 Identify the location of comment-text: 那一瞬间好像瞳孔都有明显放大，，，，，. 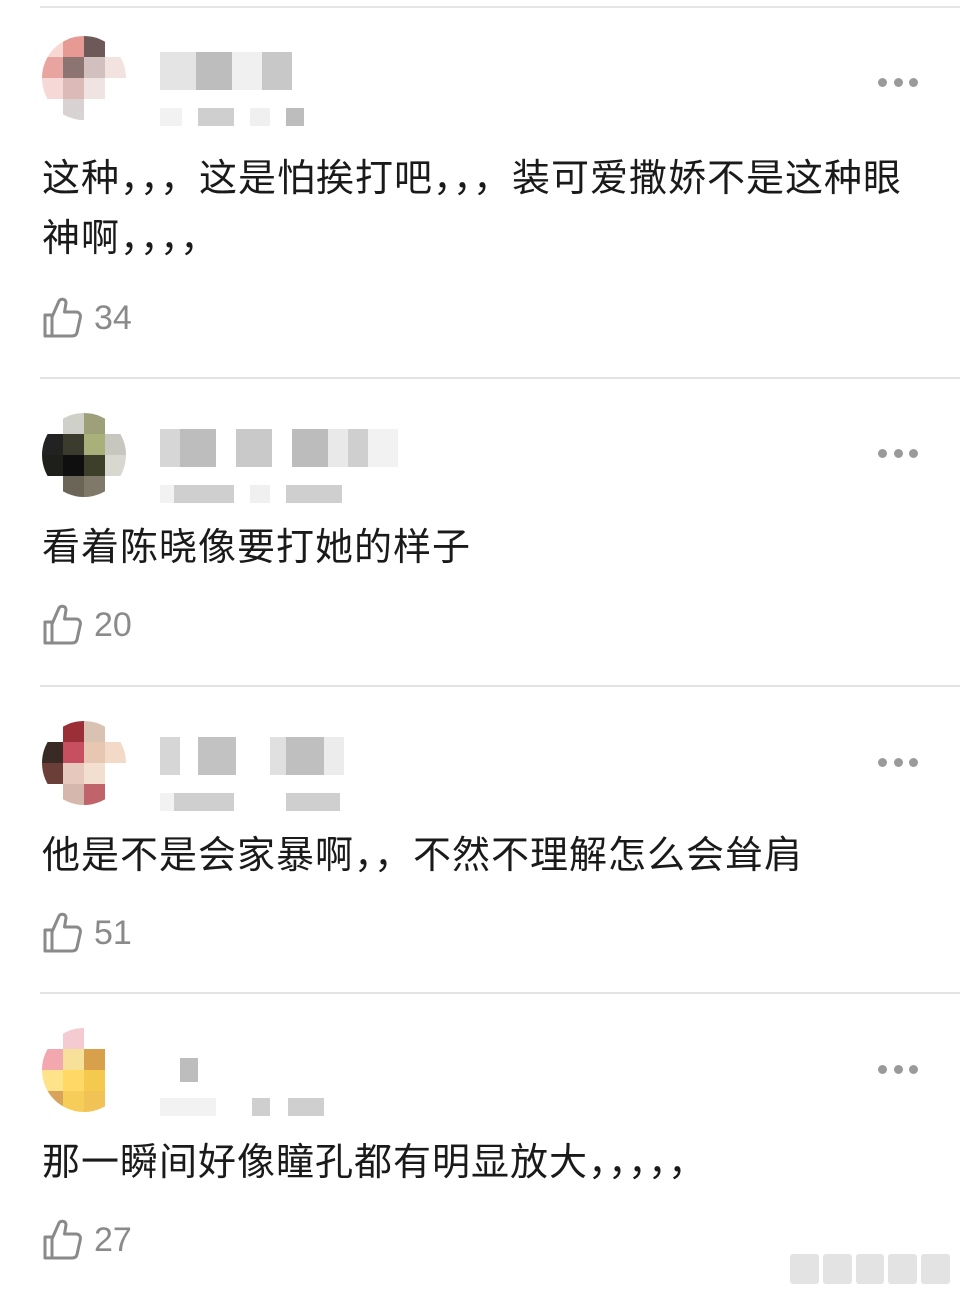
(375, 1162).